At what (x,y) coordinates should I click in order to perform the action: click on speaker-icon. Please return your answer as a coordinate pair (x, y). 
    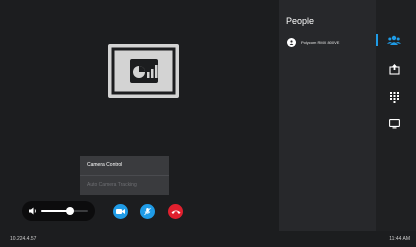
    Looking at the image, I should click on (32, 211).